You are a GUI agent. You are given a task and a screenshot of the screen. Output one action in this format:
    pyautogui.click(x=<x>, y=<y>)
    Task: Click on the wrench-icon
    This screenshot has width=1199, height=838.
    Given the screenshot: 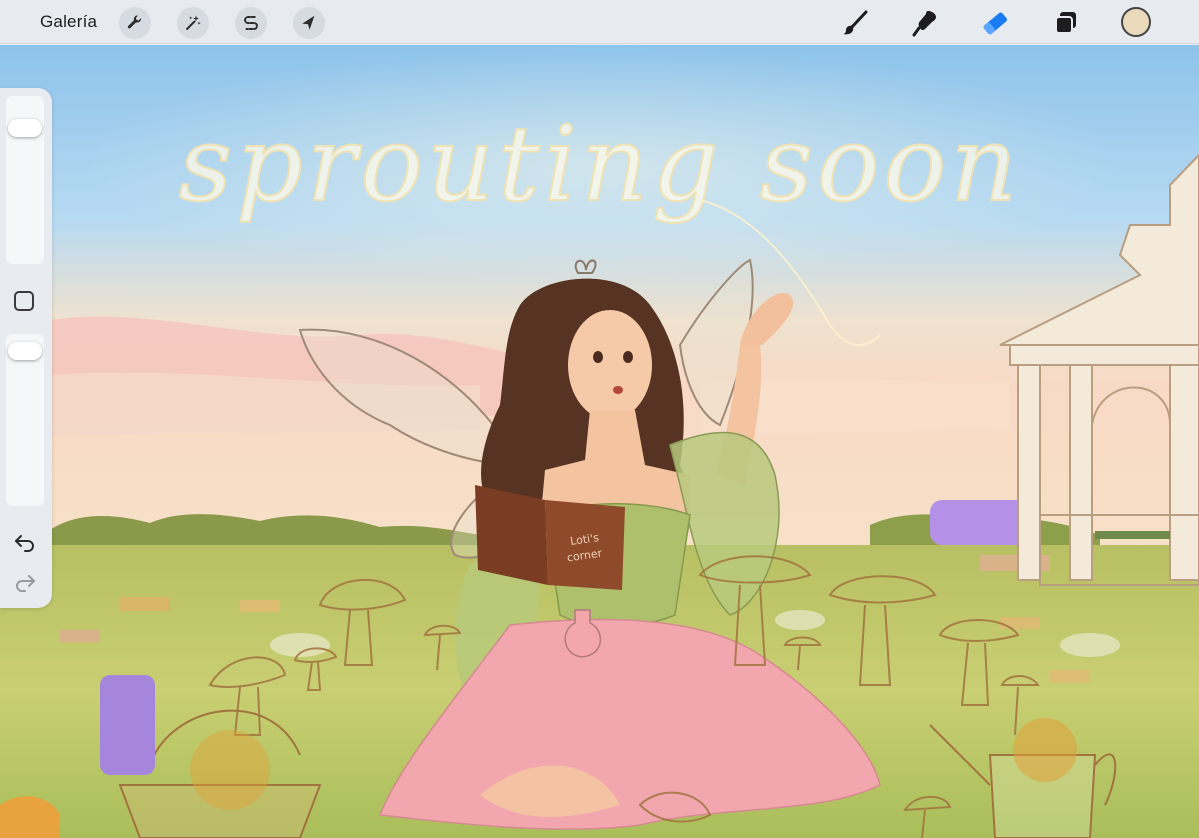 What is the action you would take?
    pyautogui.click(x=135, y=23)
    